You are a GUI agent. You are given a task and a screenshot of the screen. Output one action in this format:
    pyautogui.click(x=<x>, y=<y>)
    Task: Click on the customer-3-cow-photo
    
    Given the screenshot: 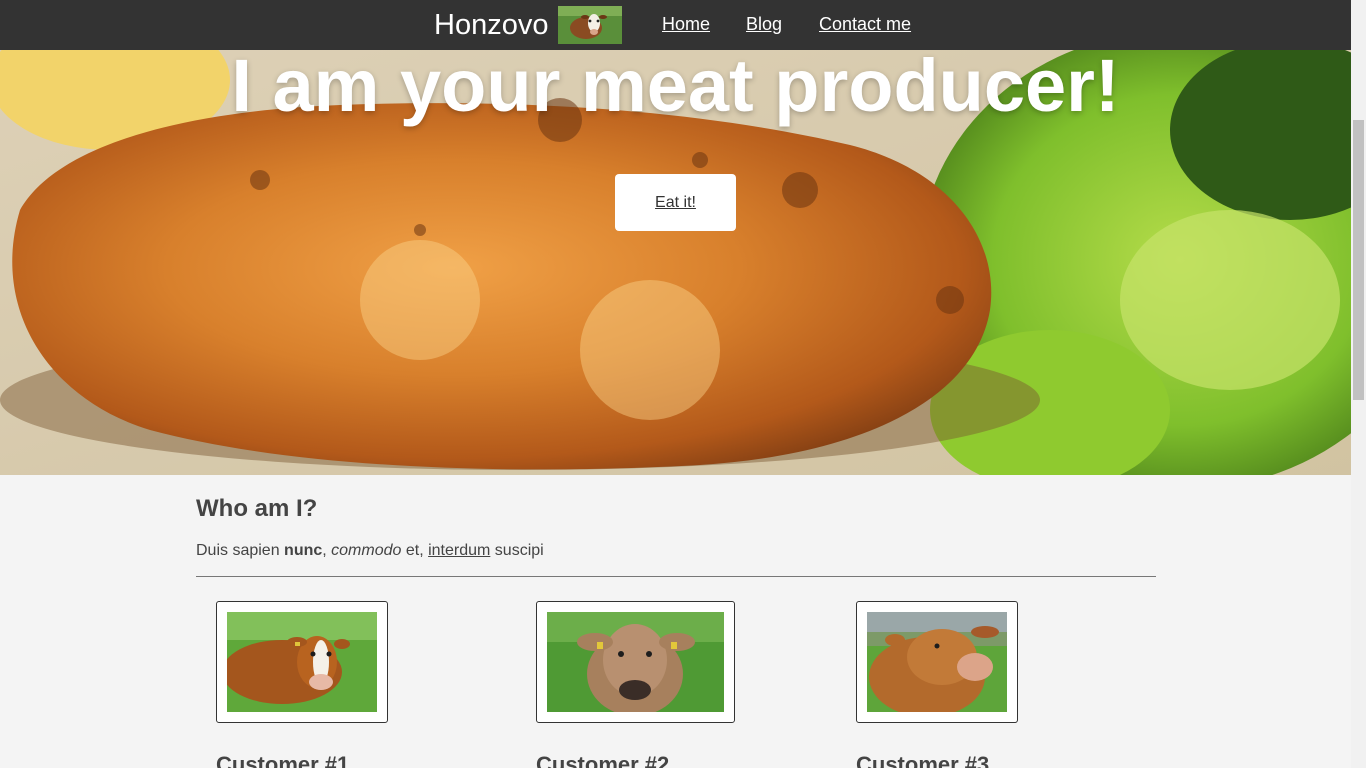 What is the action you would take?
    pyautogui.click(x=937, y=662)
    